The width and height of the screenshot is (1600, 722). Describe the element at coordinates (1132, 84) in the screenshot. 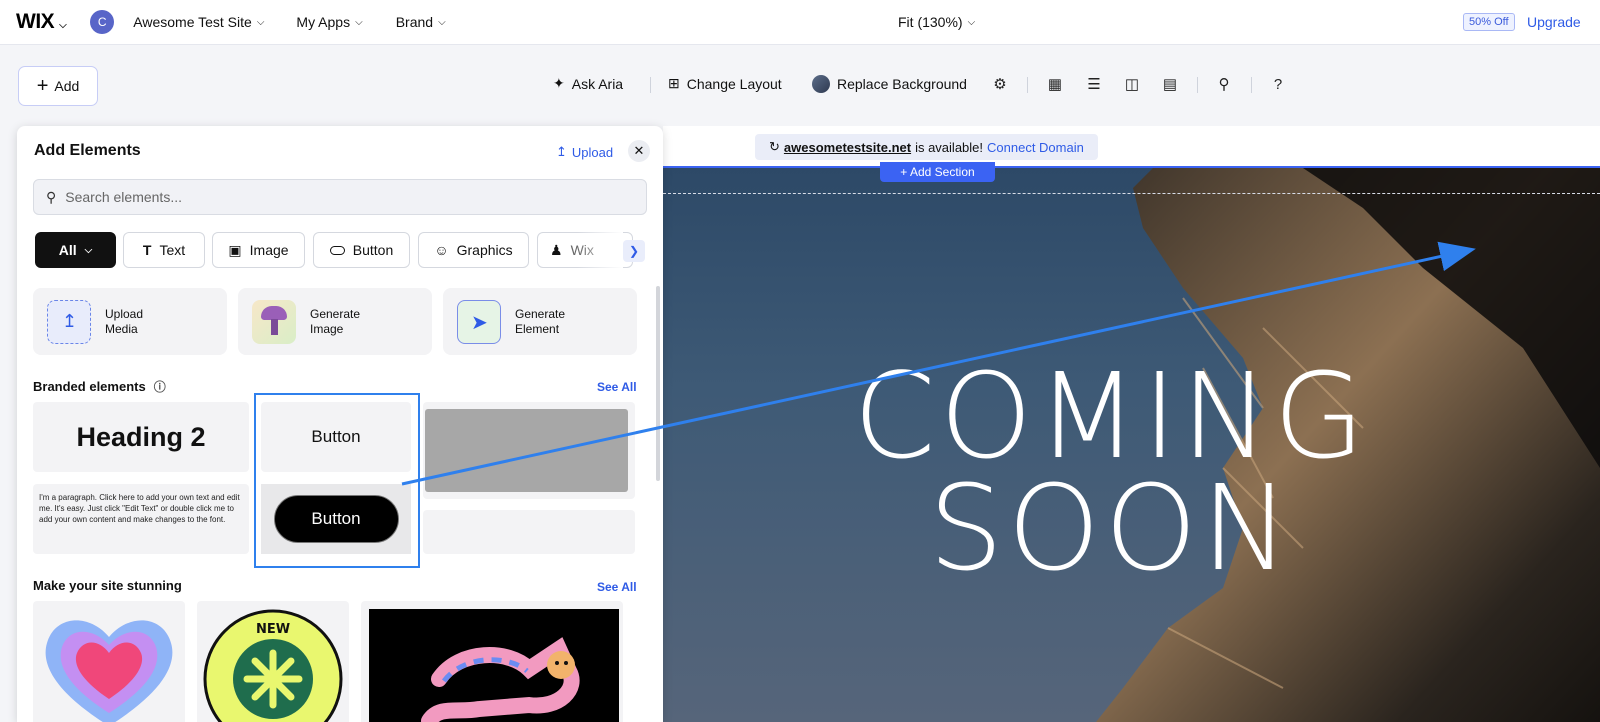

I see `columns-icon: ◫` at that location.